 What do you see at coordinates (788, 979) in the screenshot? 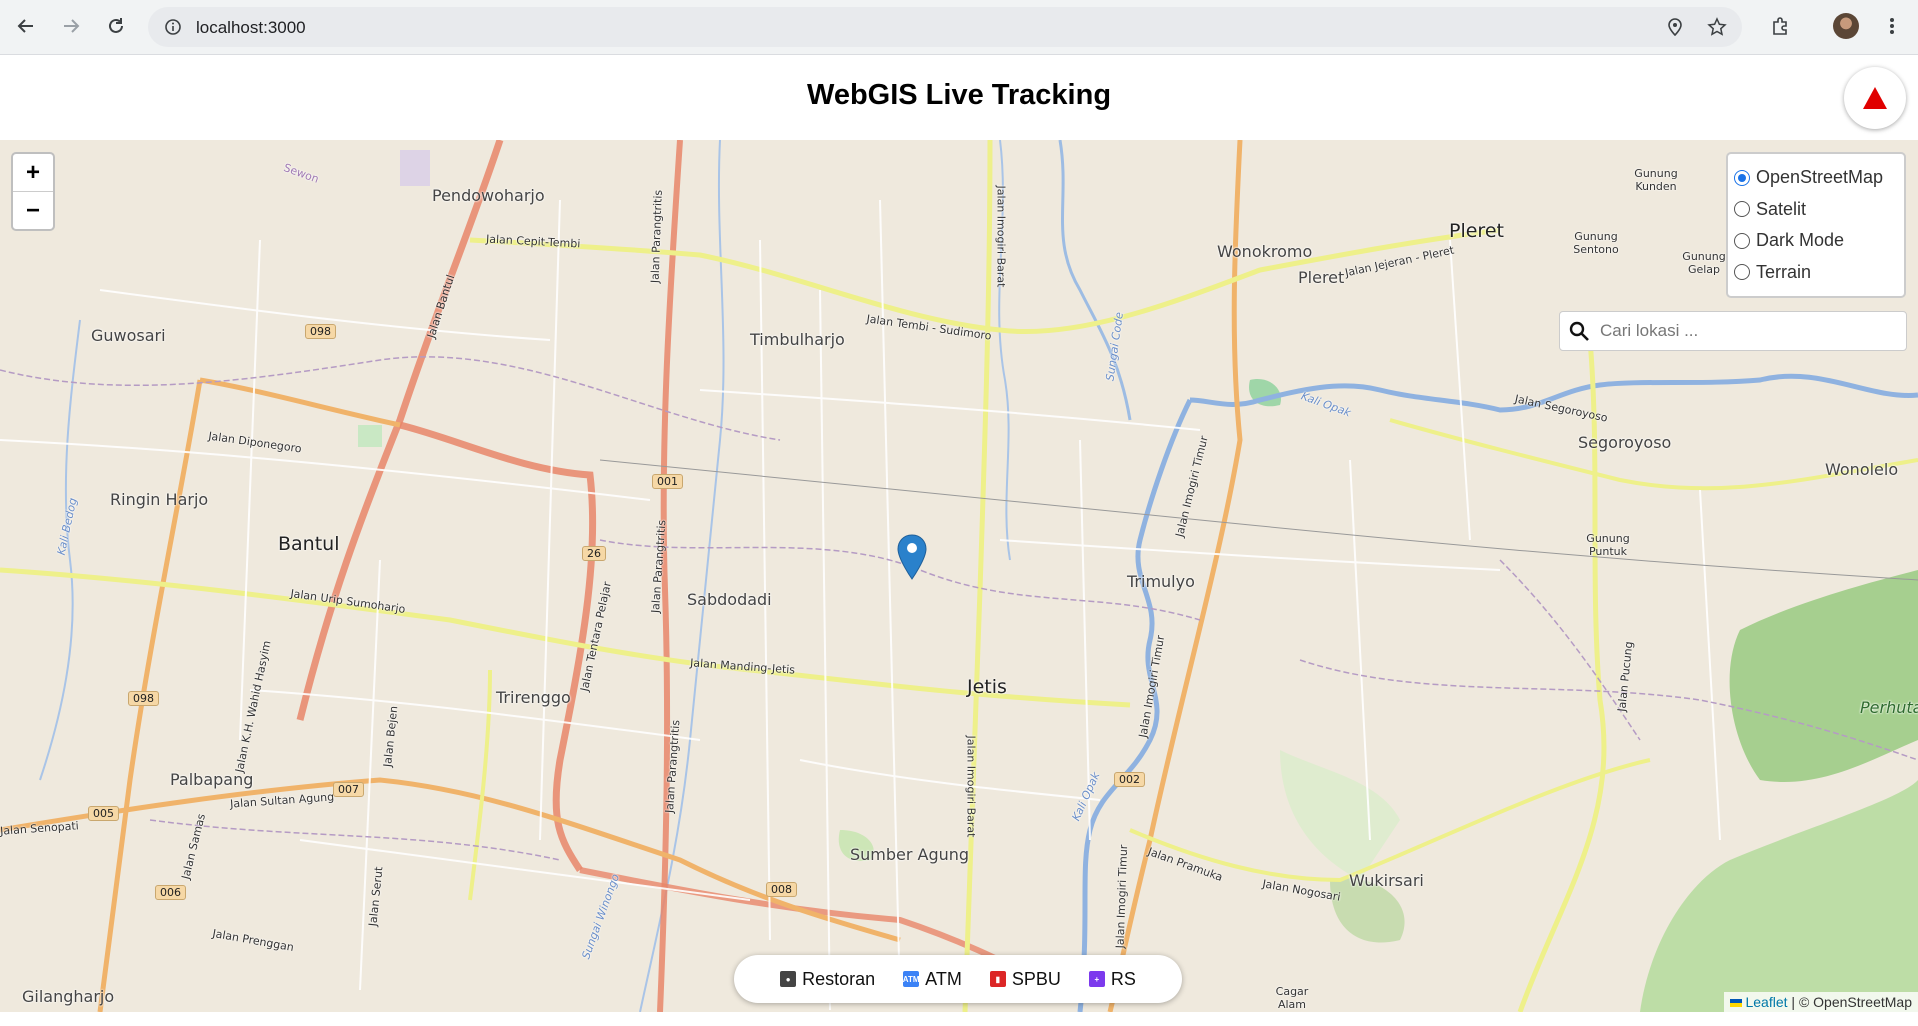
I see `restaurant-icon: ●` at bounding box center [788, 979].